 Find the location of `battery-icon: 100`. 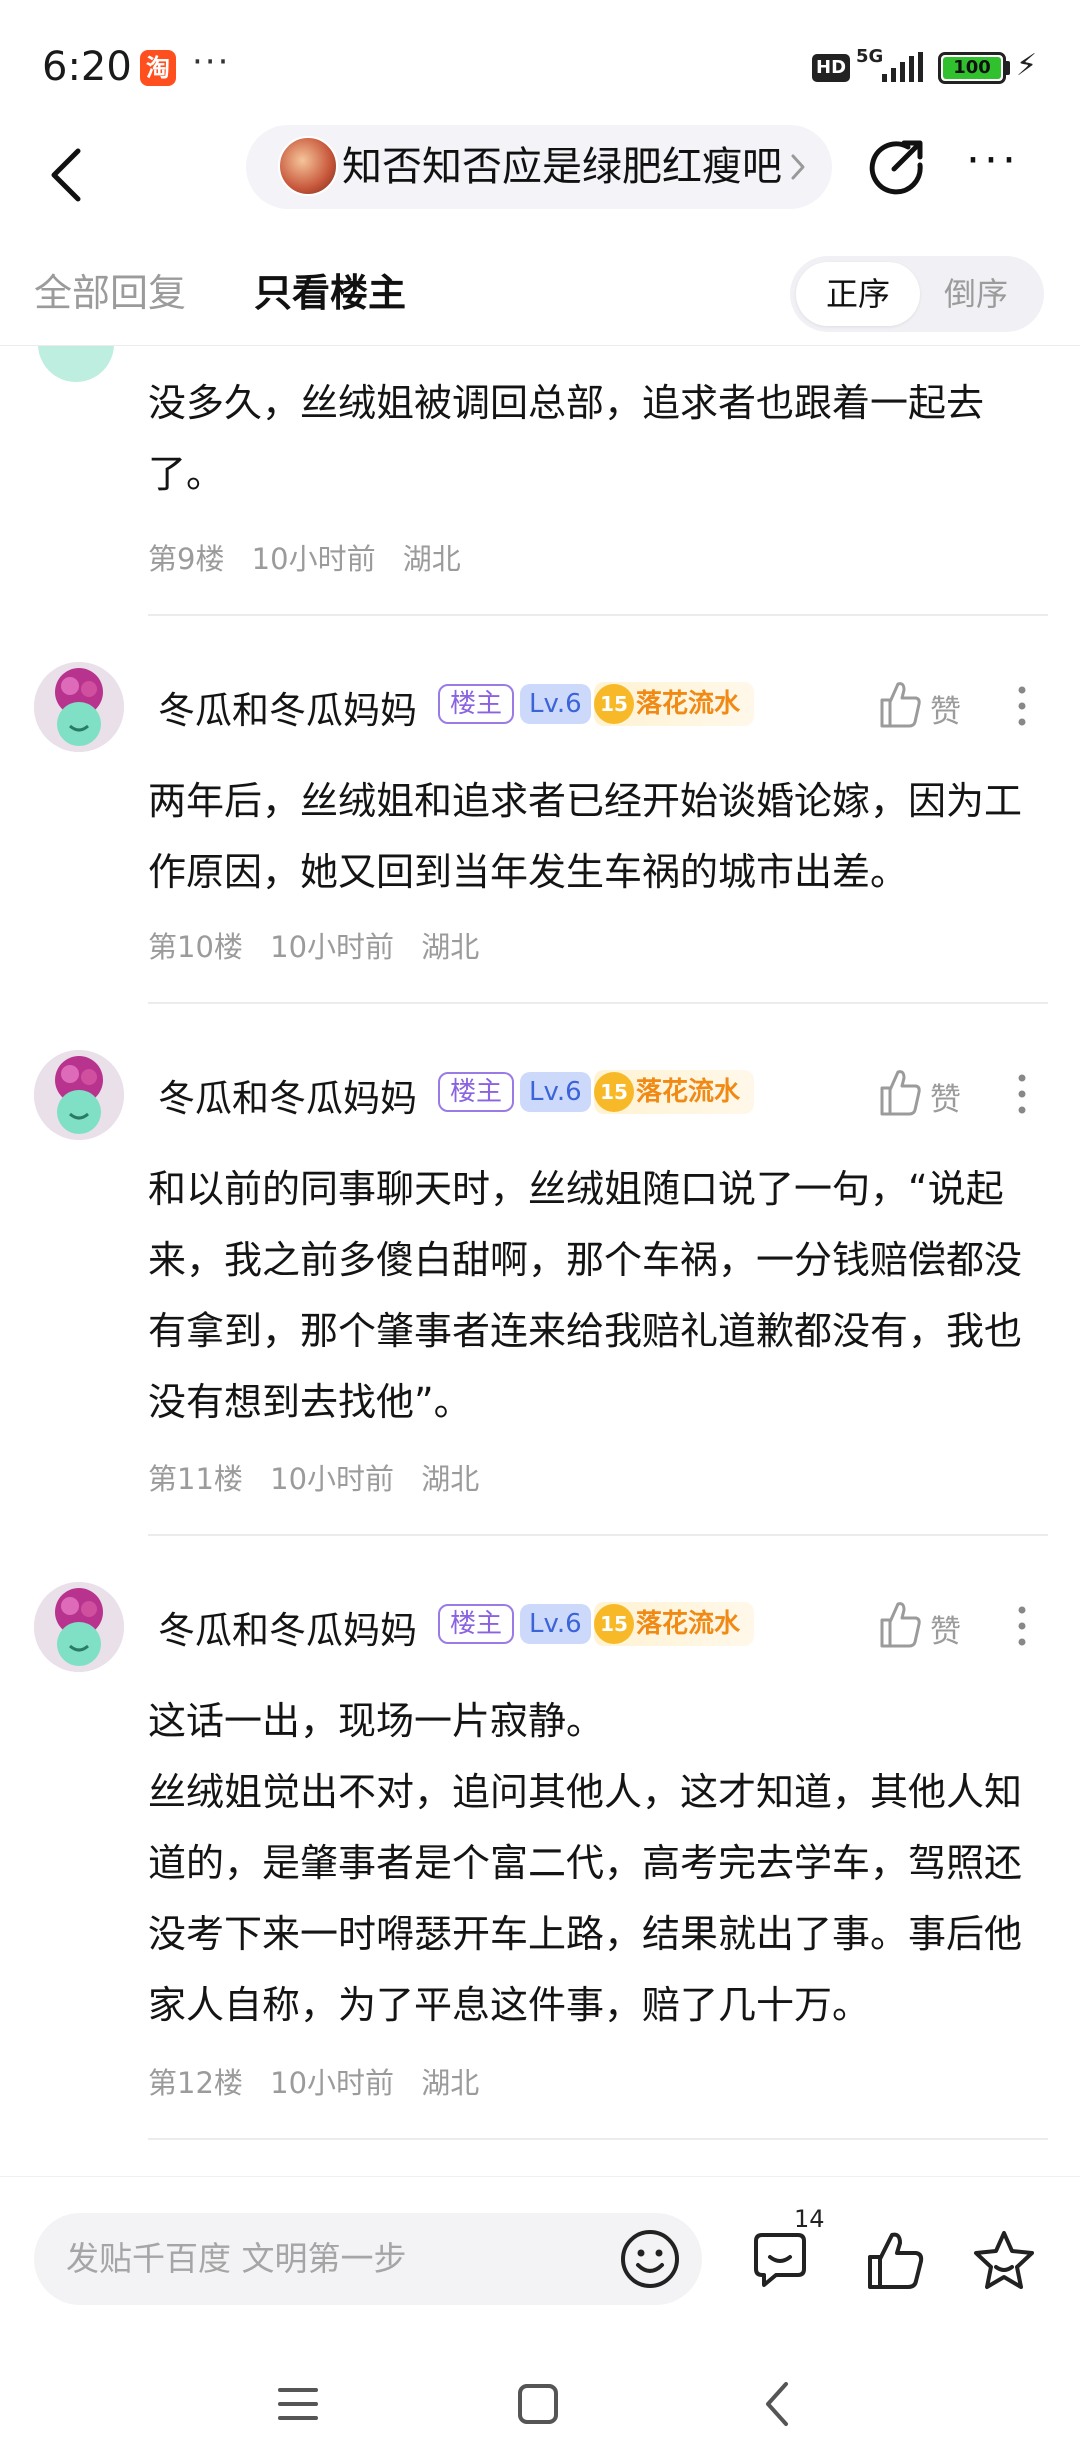

battery-icon: 100 is located at coordinates (972, 68).